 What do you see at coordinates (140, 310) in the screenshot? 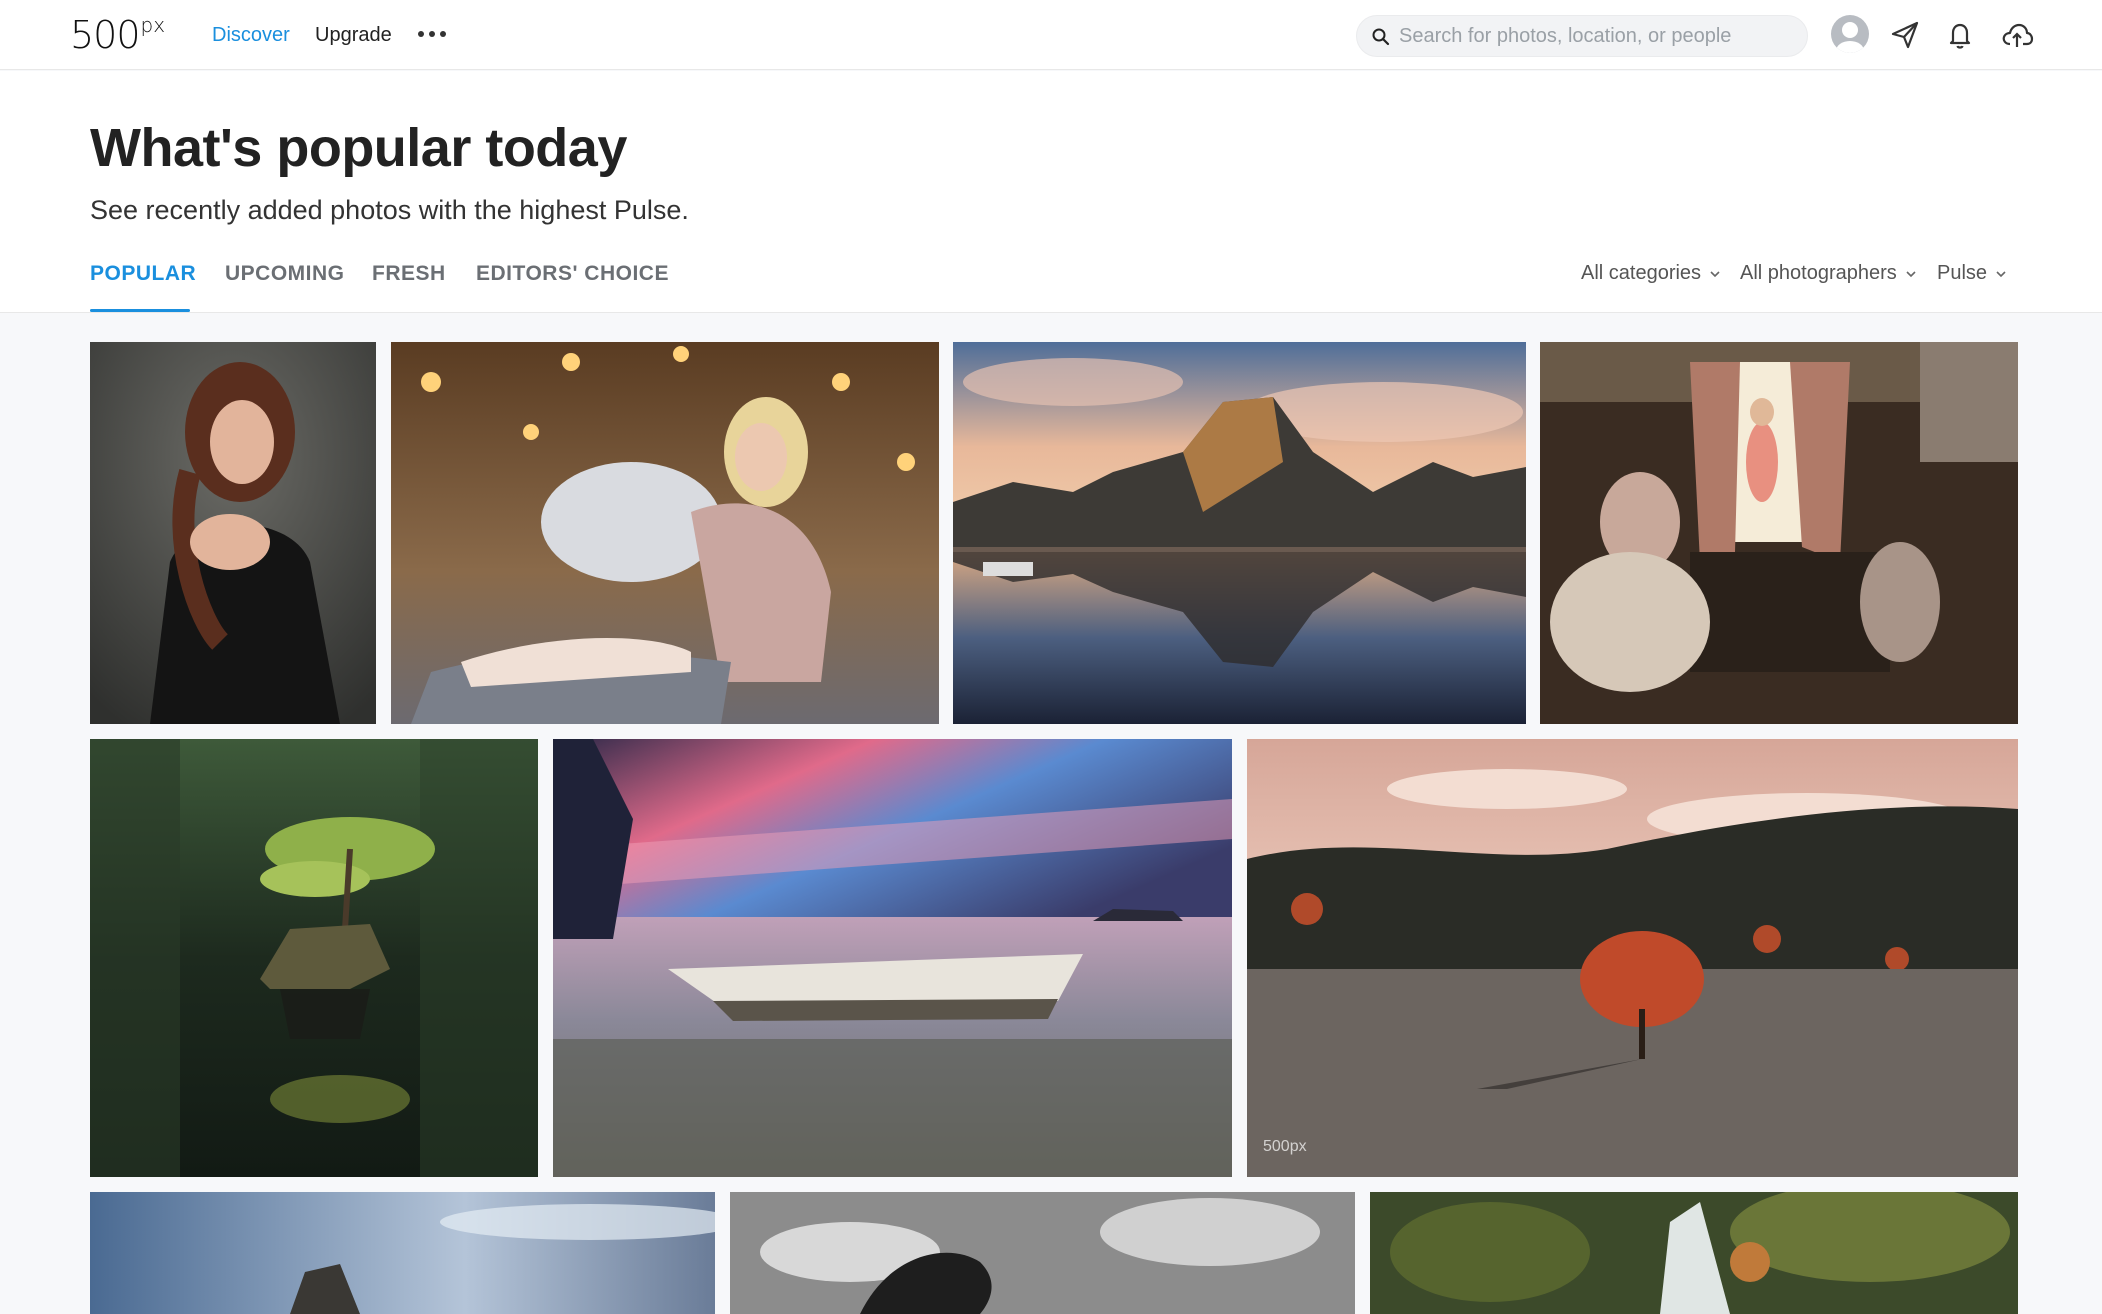
I see `active-tab-indicator` at bounding box center [140, 310].